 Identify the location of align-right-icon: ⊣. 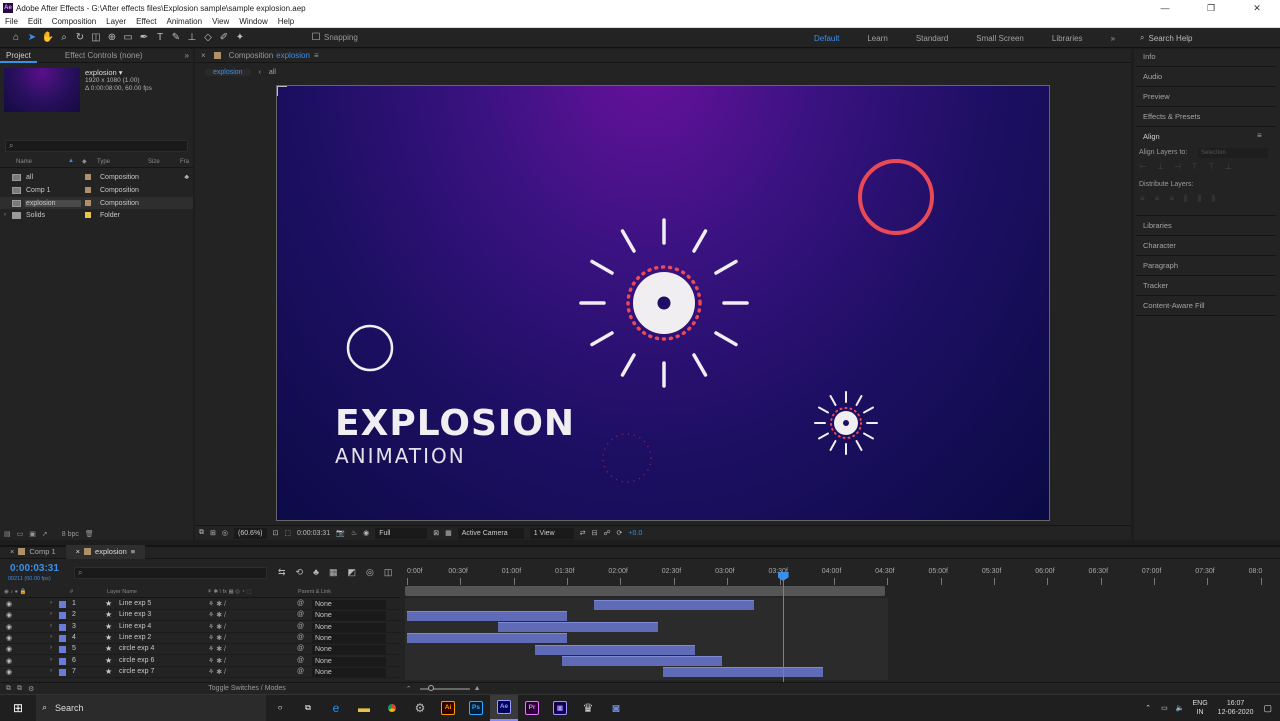
(1177, 167).